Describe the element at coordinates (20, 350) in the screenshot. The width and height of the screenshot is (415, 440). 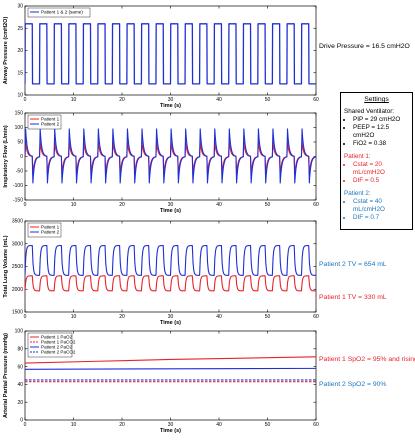
I see `y-tick-label: 80` at that location.